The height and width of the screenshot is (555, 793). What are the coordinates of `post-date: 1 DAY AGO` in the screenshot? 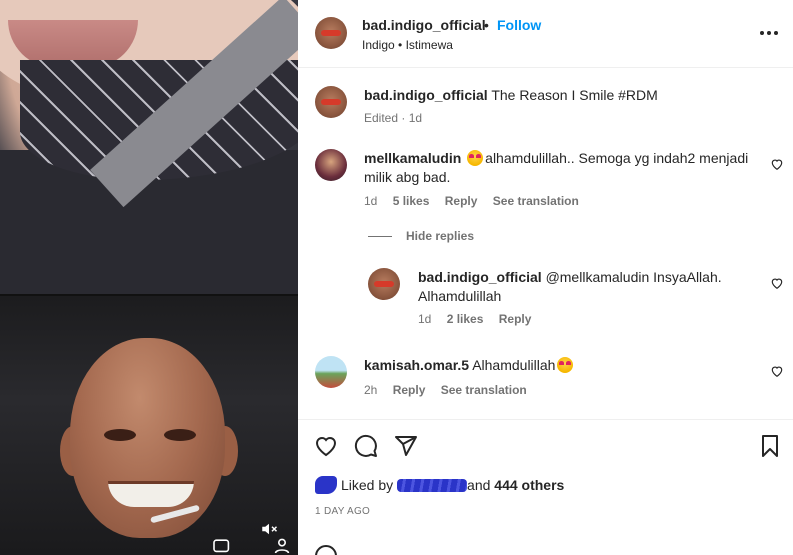 It's located at (342, 511).